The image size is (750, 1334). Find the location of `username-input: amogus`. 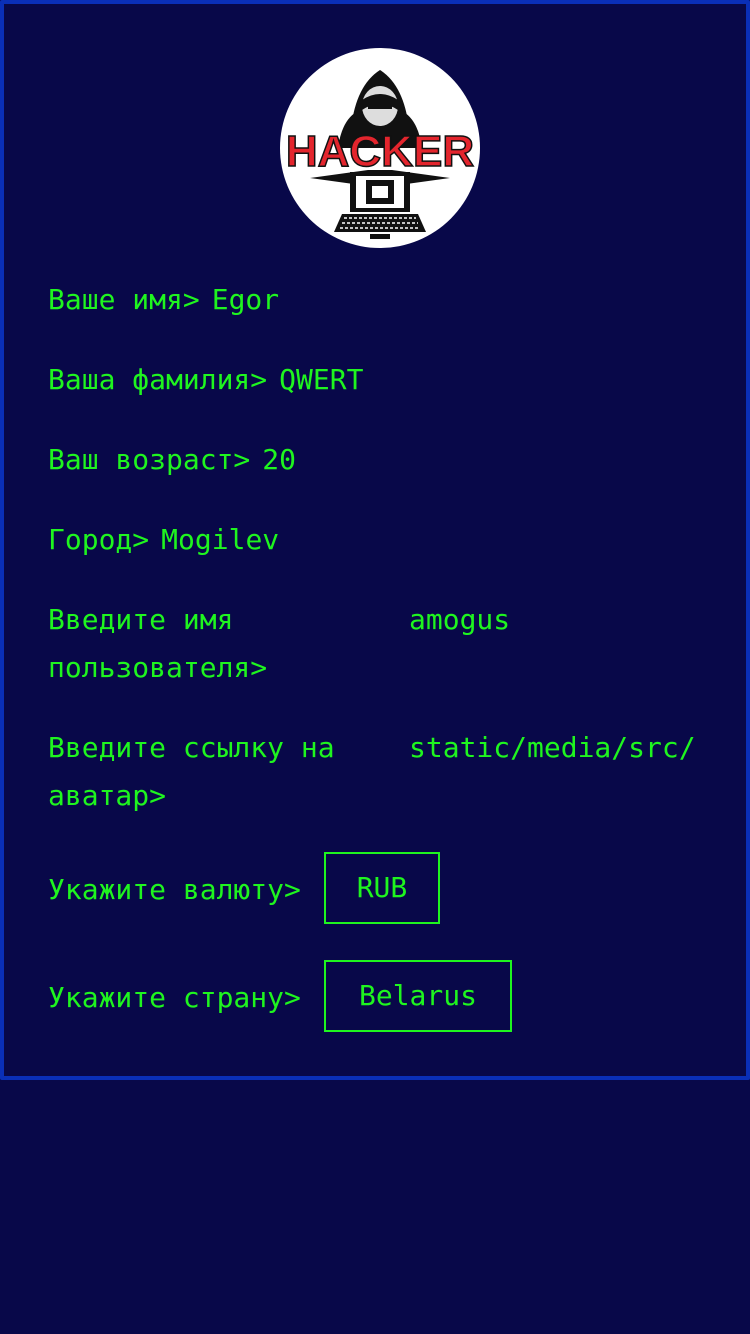

username-input: amogus is located at coordinates (459, 620).